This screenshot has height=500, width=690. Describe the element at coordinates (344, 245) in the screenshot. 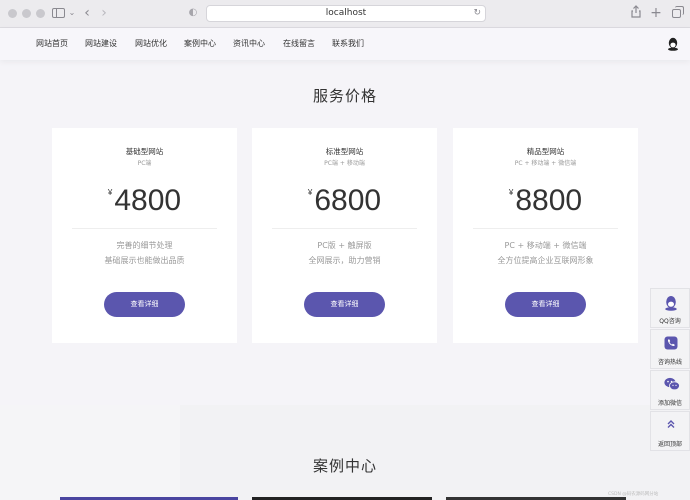

I see `card-description-line1: PC版 + 触屏版` at that location.